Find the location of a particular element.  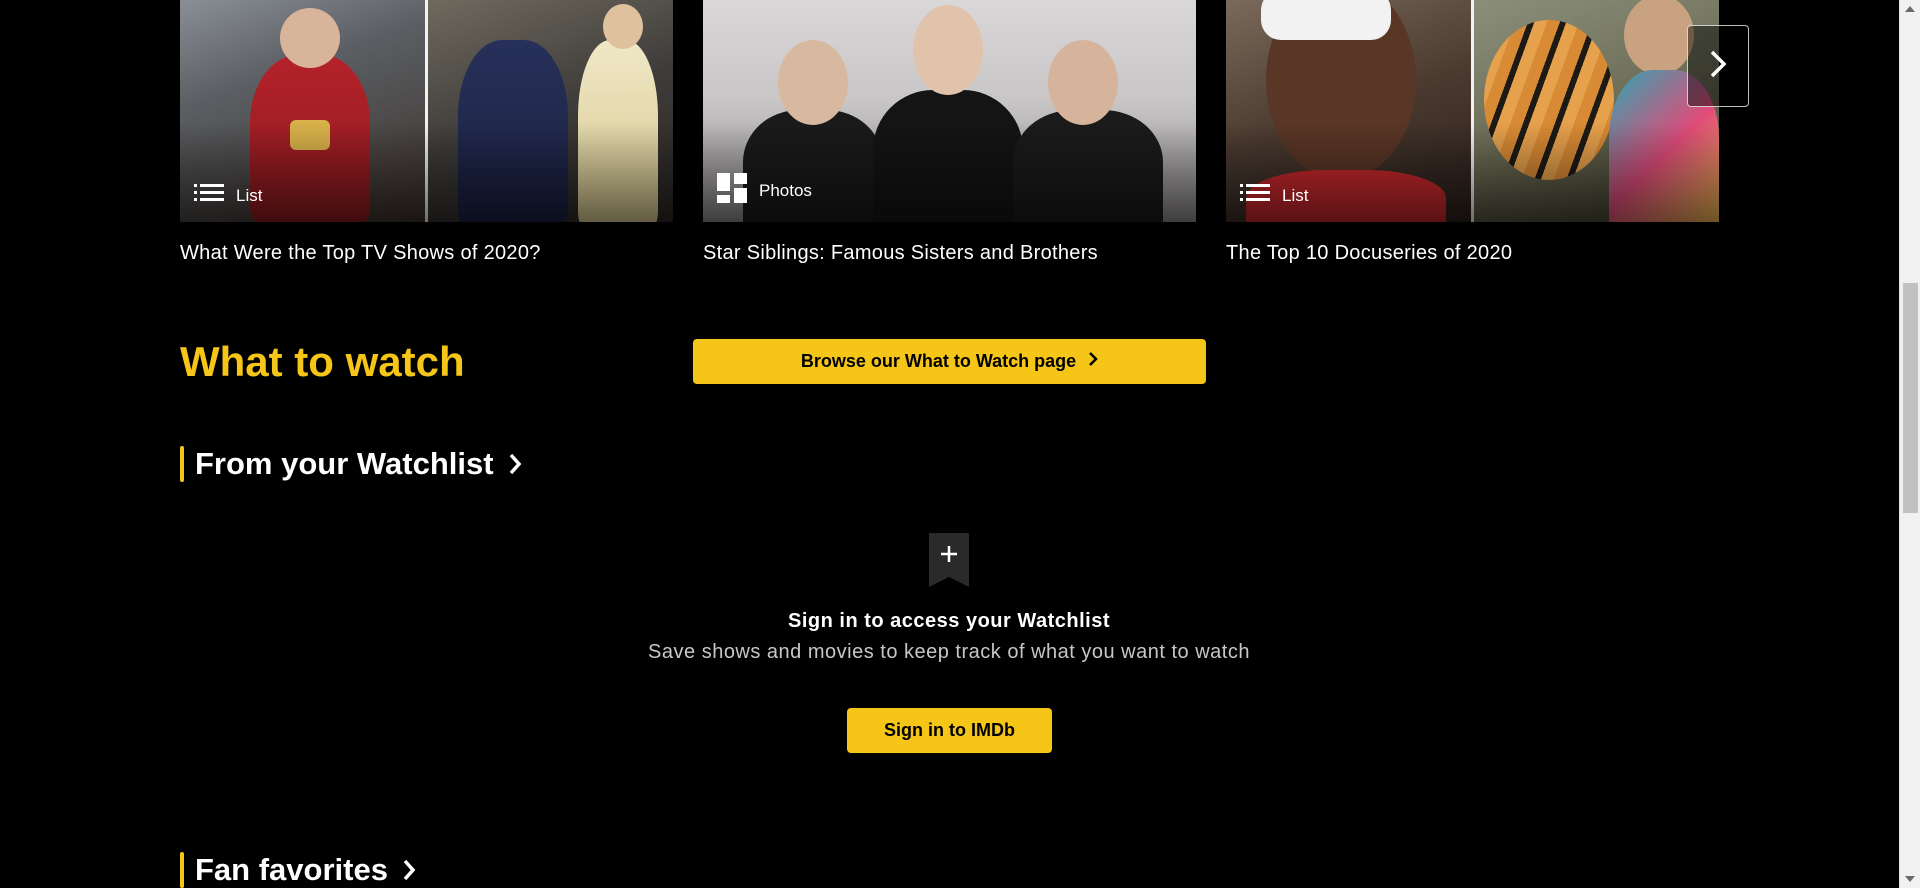

carousel-card: List What Were the Top TV Shows of 2020? is located at coordinates (426, 132).